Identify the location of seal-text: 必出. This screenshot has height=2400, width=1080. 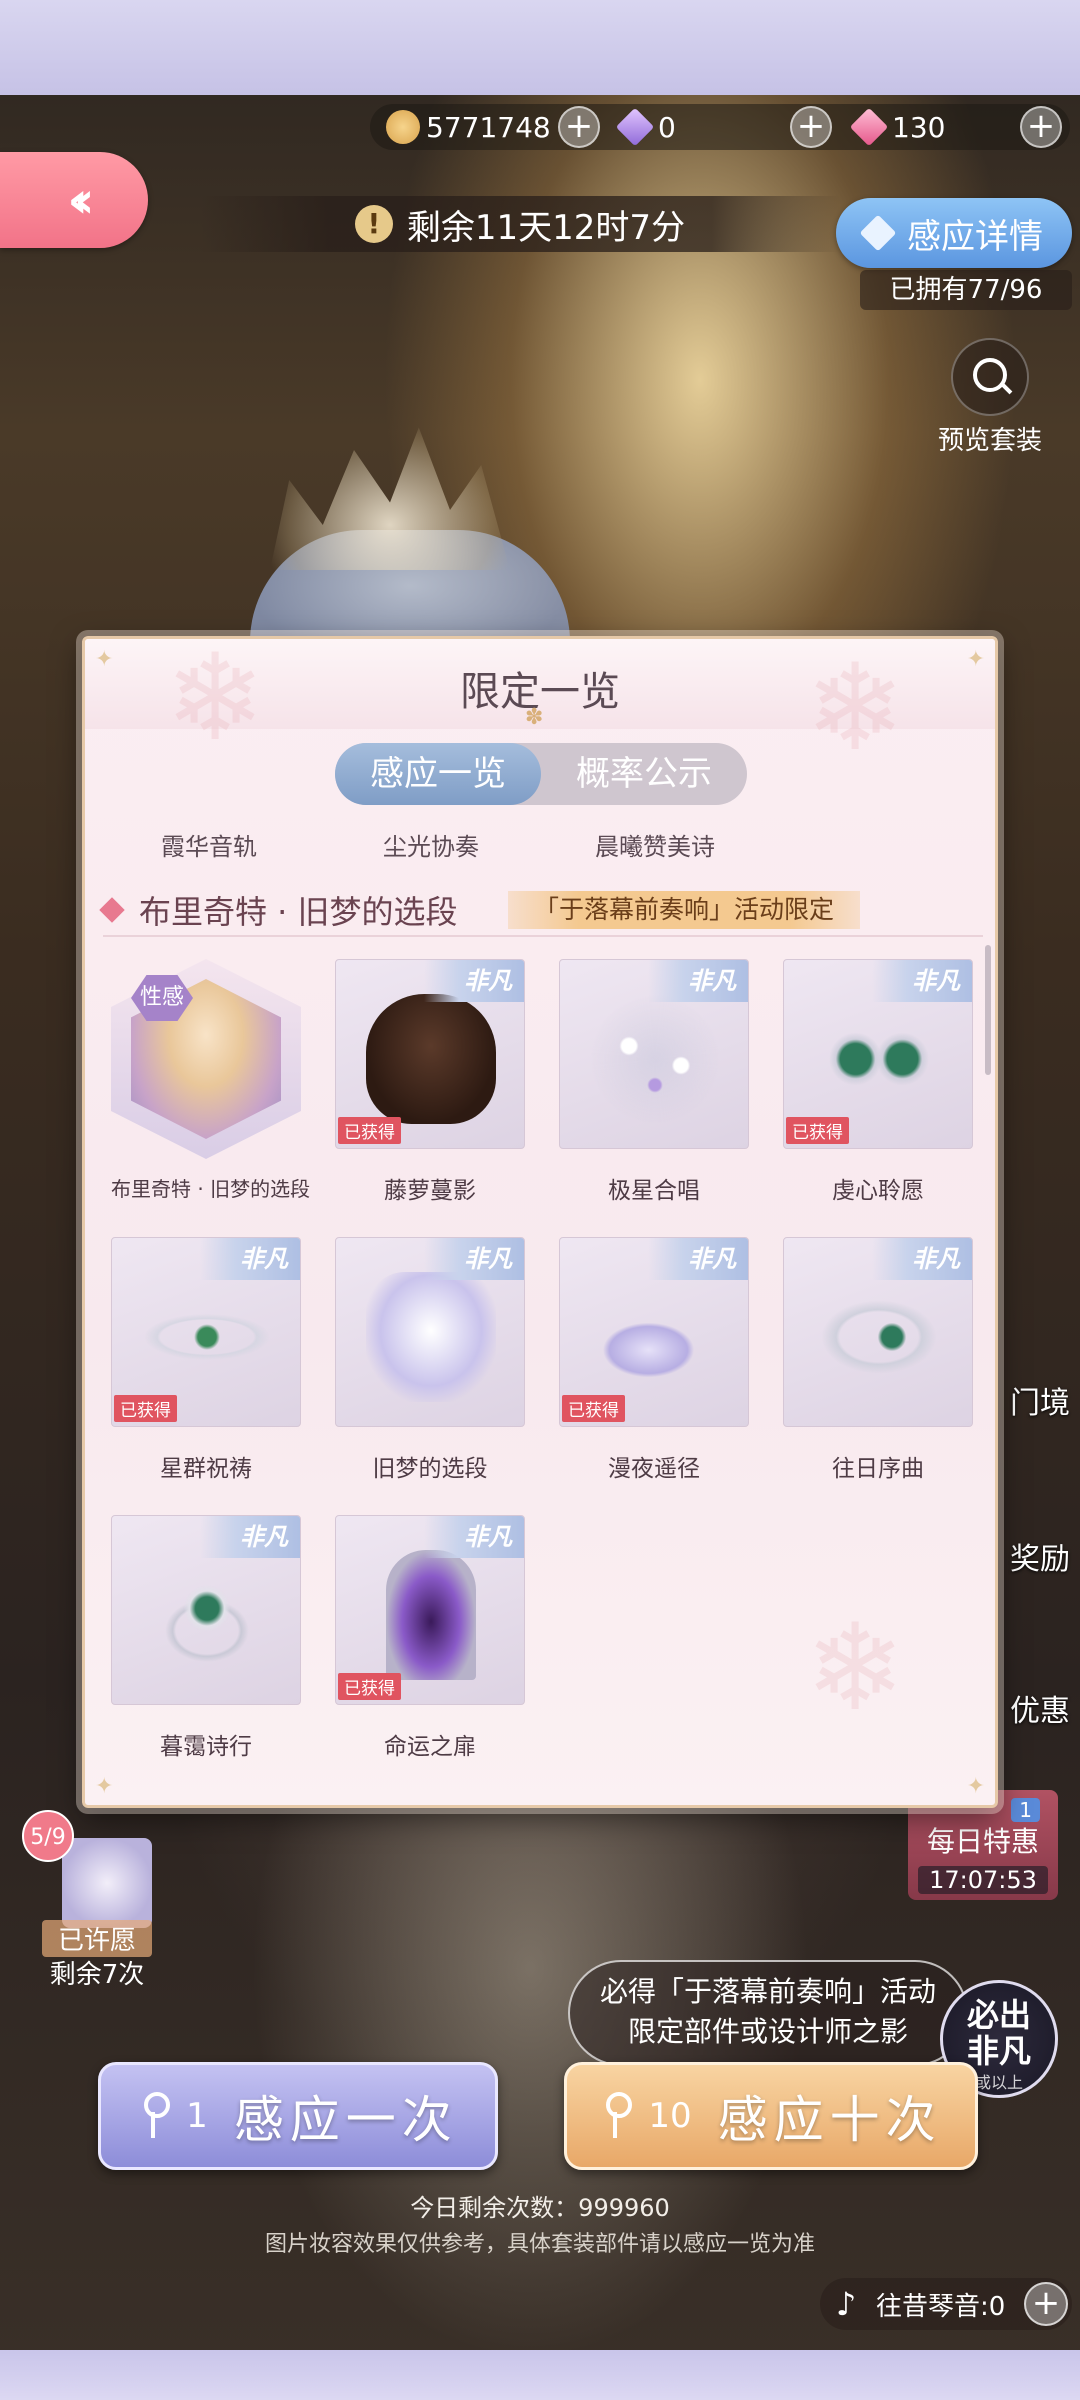
(998, 2015).